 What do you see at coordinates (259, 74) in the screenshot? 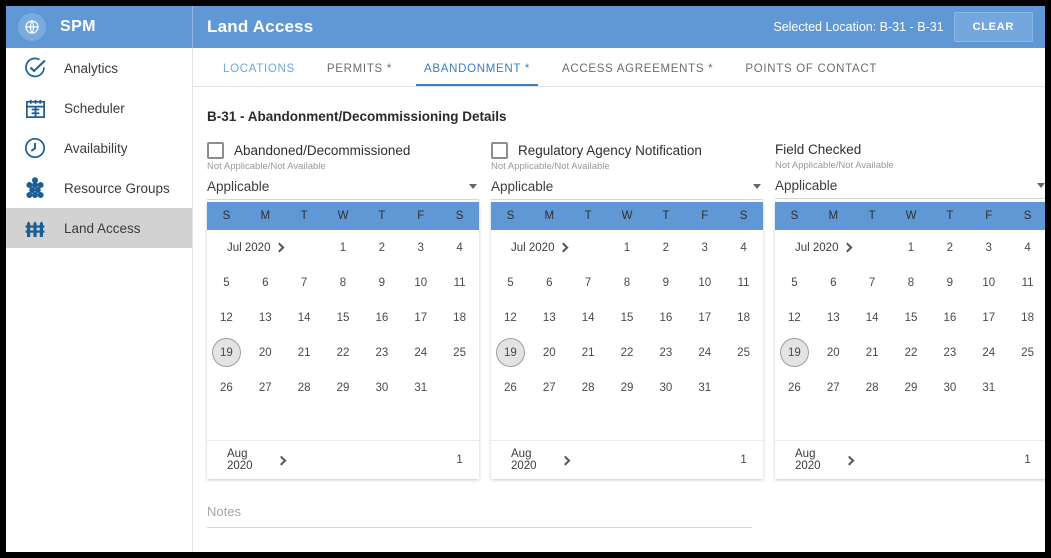
I see `tab-locations: LOCATIONS` at bounding box center [259, 74].